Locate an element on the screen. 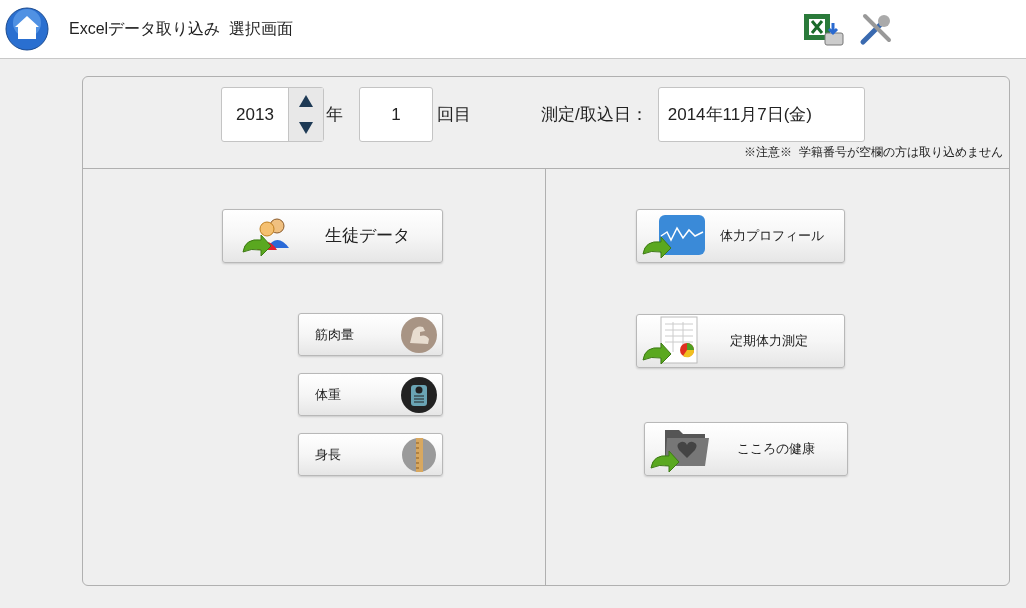 The height and width of the screenshot is (608, 1026). import-button: 体力プロフィール is located at coordinates (740, 236).